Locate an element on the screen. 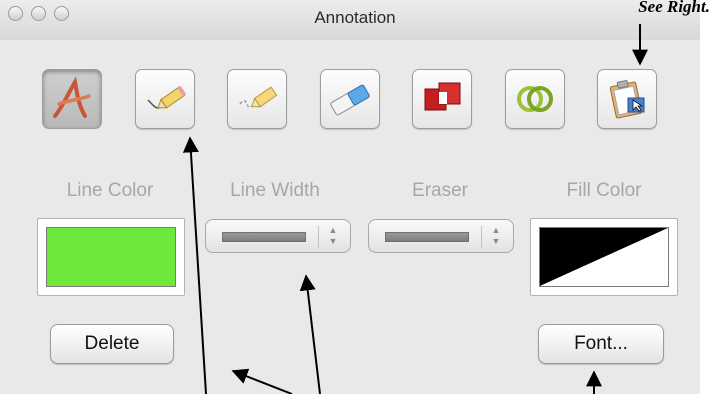 The image size is (713, 394). line-color-well is located at coordinates (111, 257).